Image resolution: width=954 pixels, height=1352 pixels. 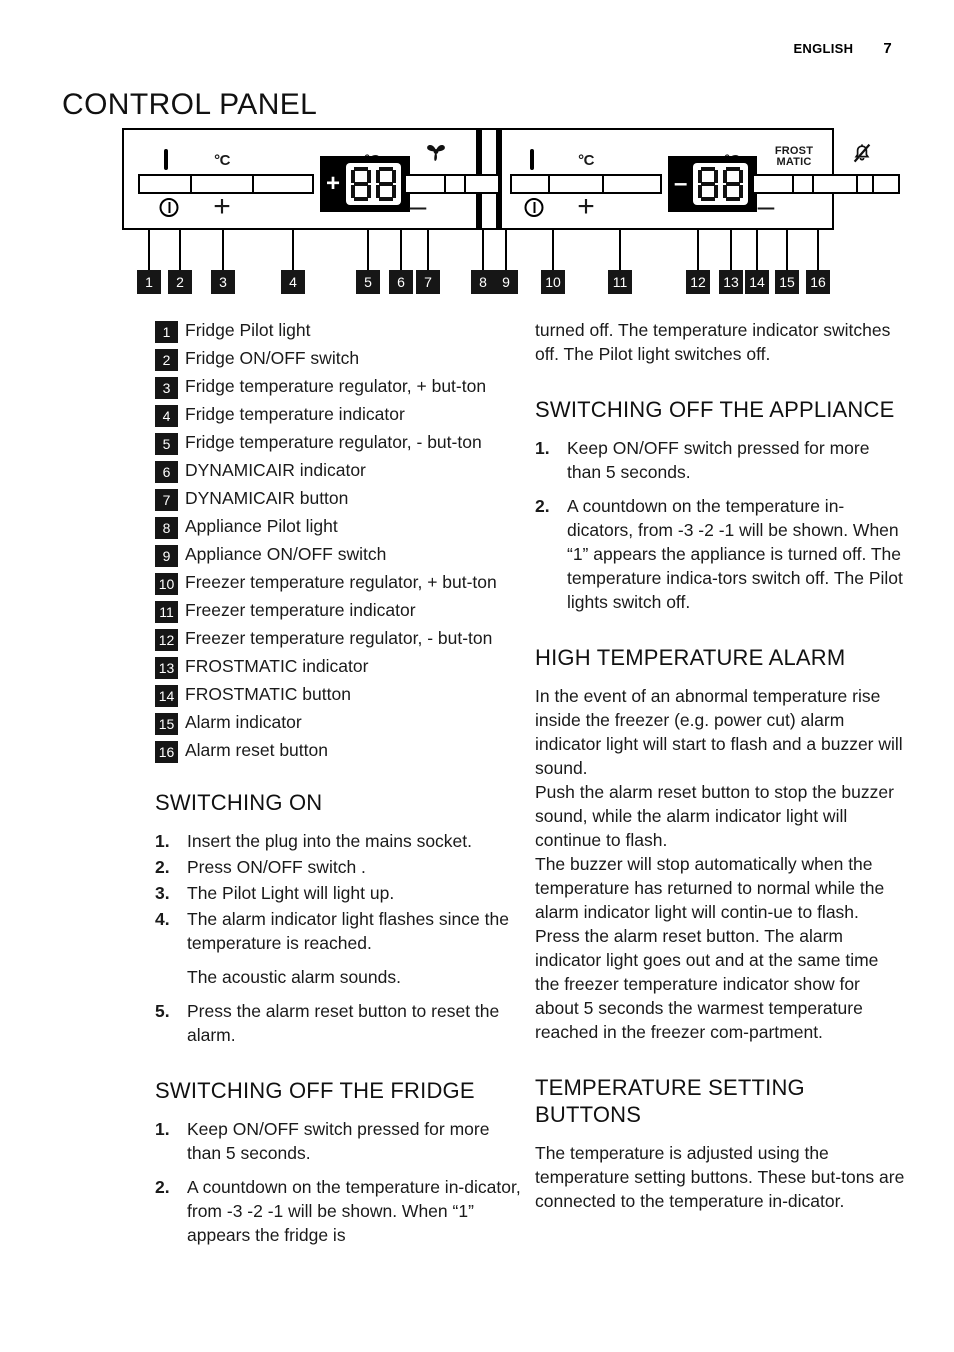 What do you see at coordinates (690, 657) in the screenshot?
I see `section-heading-high-temperature-alarm: HIGH TEMPERATURE ALARM` at bounding box center [690, 657].